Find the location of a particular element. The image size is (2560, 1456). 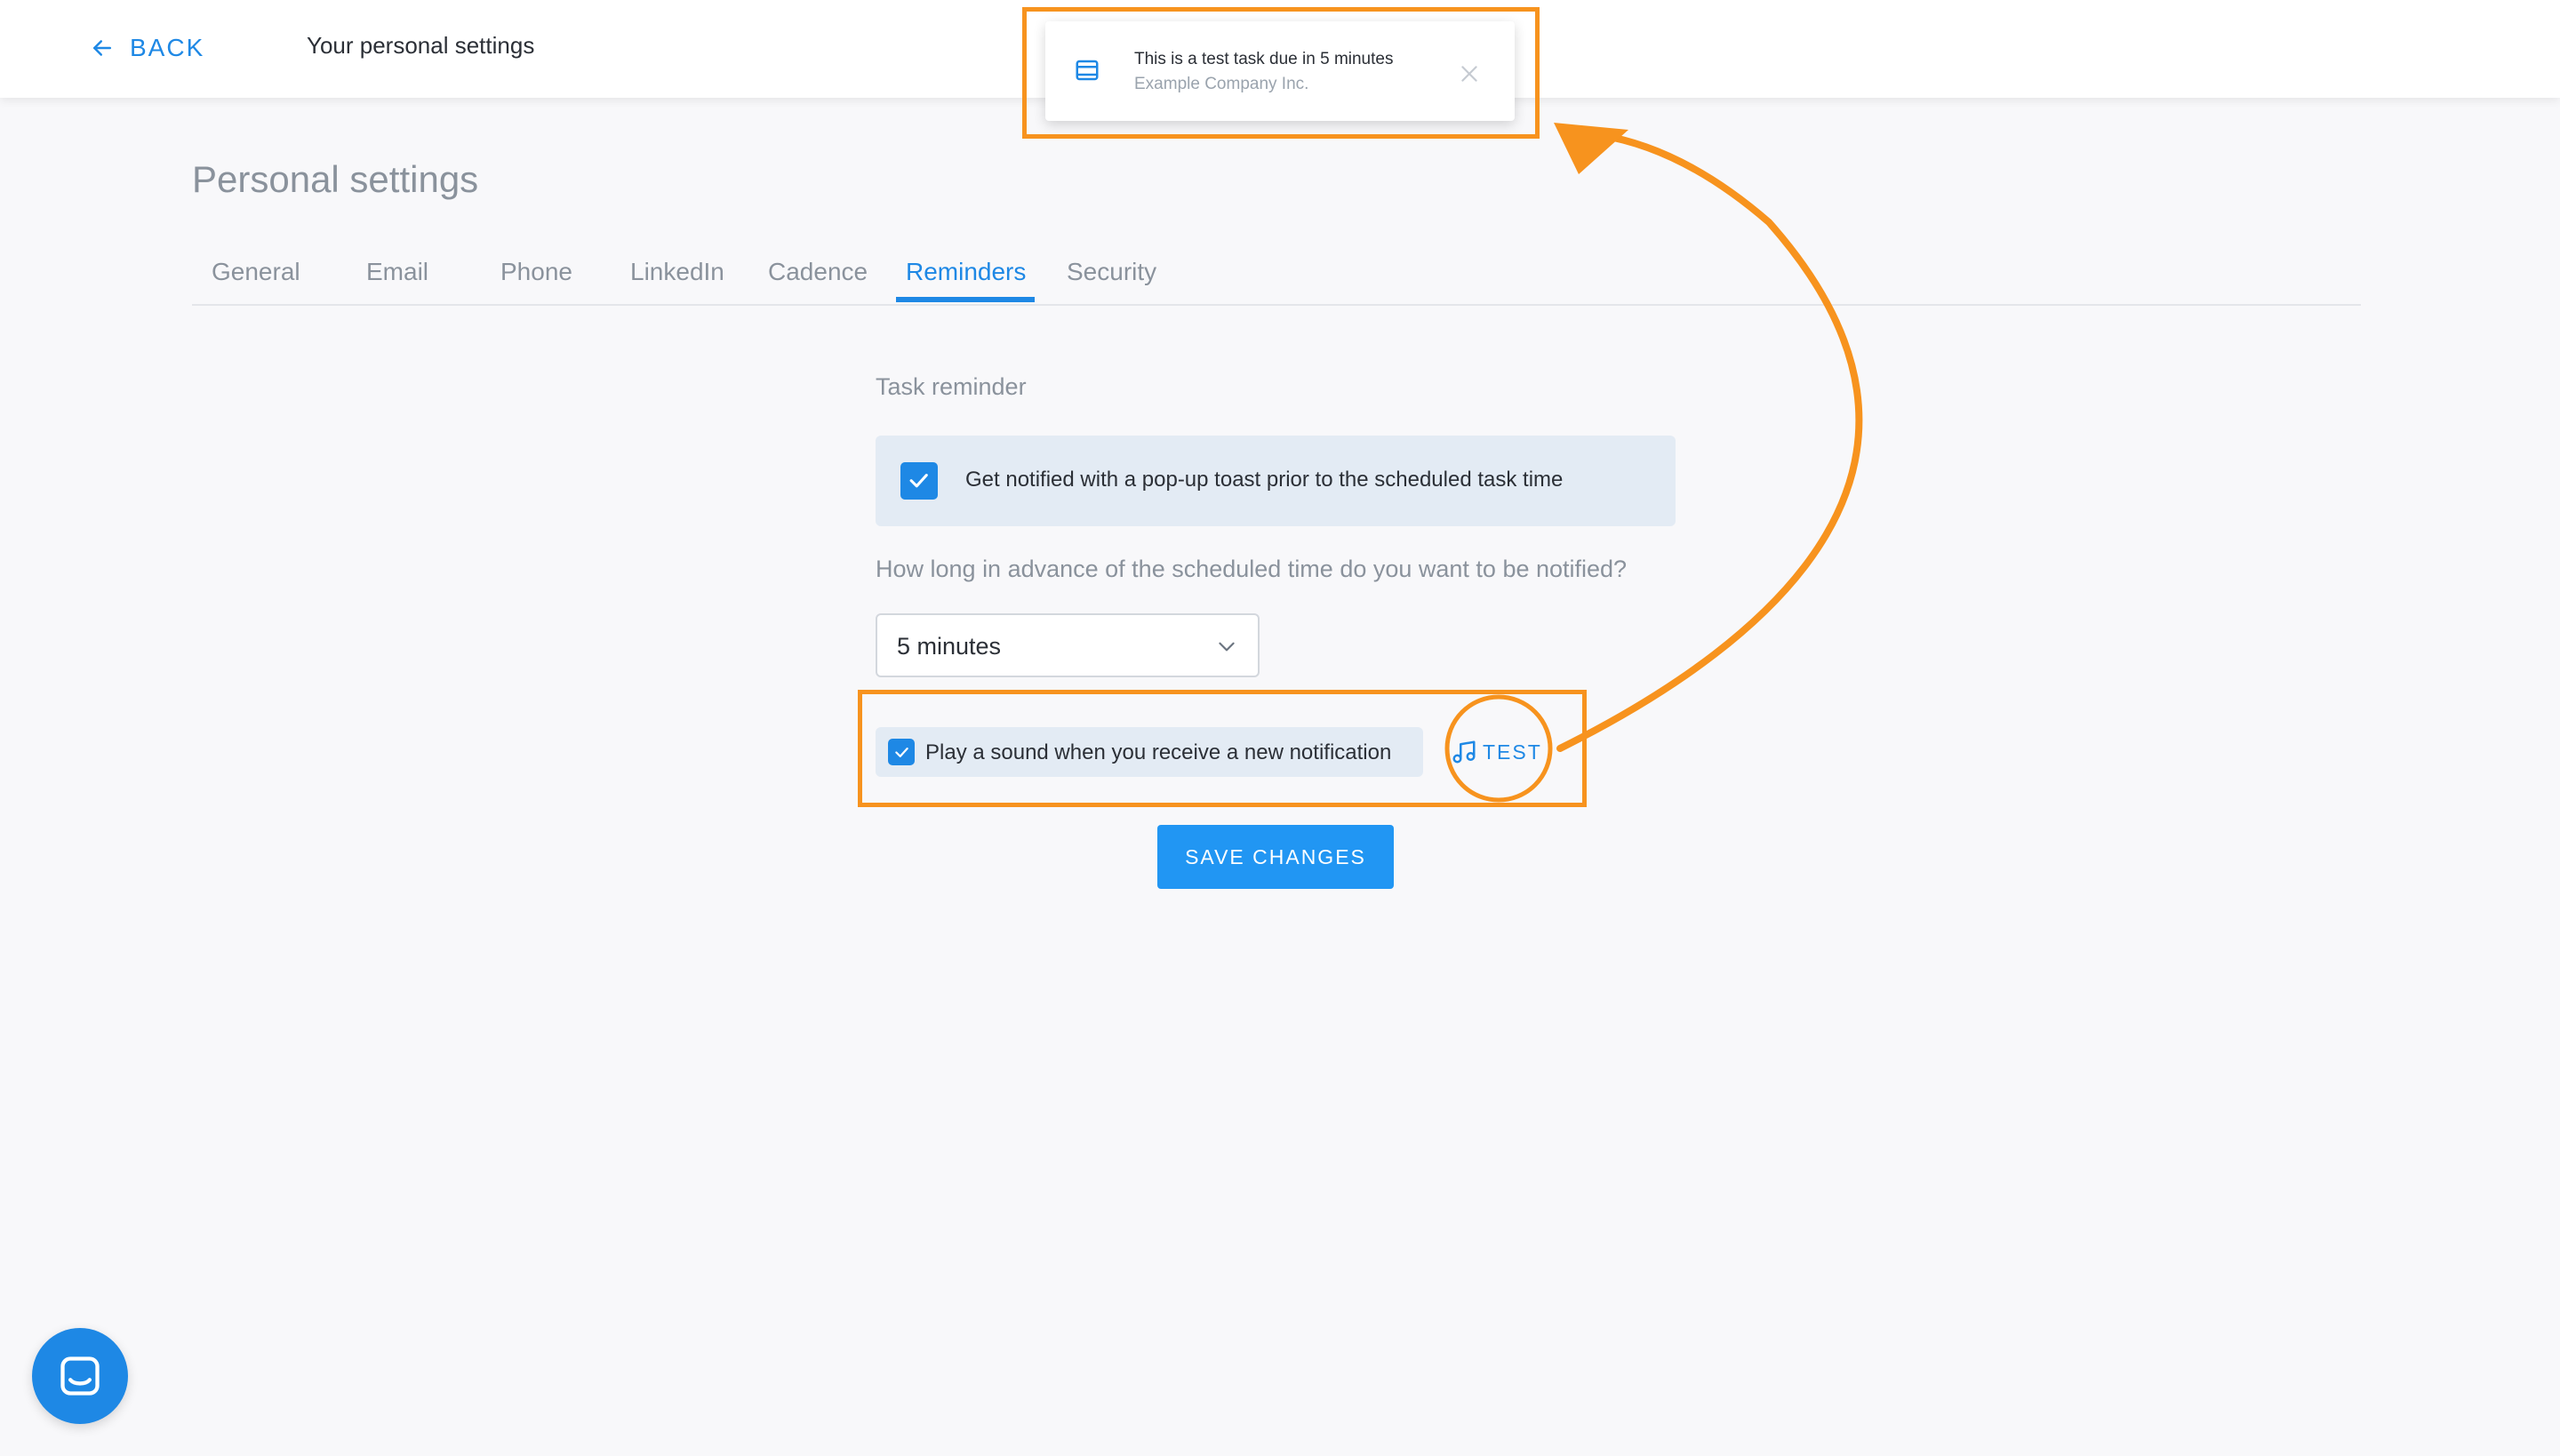

sound-highlight-box is located at coordinates (1222, 748).